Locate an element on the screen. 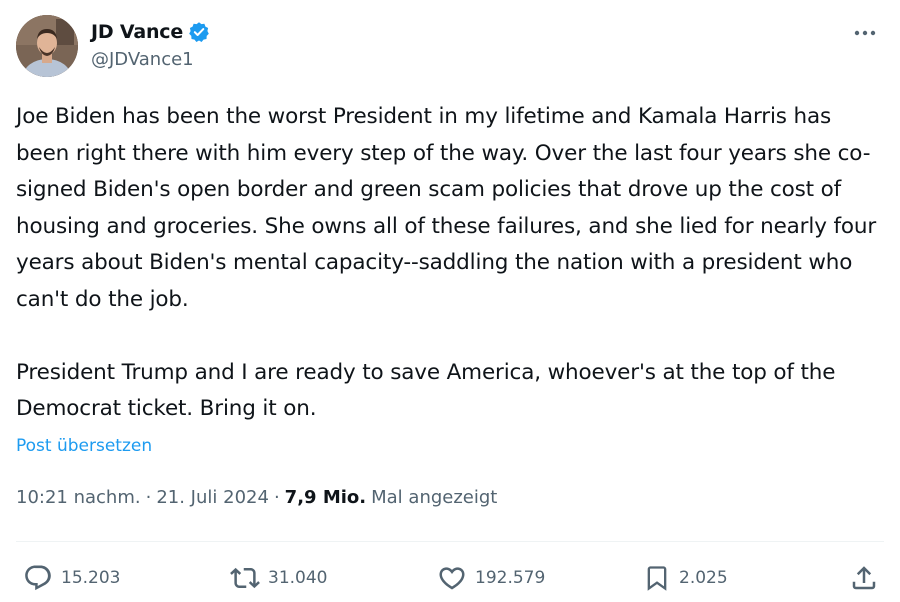 Image resolution: width=900 pixels, height=602 pixels. share-button is located at coordinates (864, 578).